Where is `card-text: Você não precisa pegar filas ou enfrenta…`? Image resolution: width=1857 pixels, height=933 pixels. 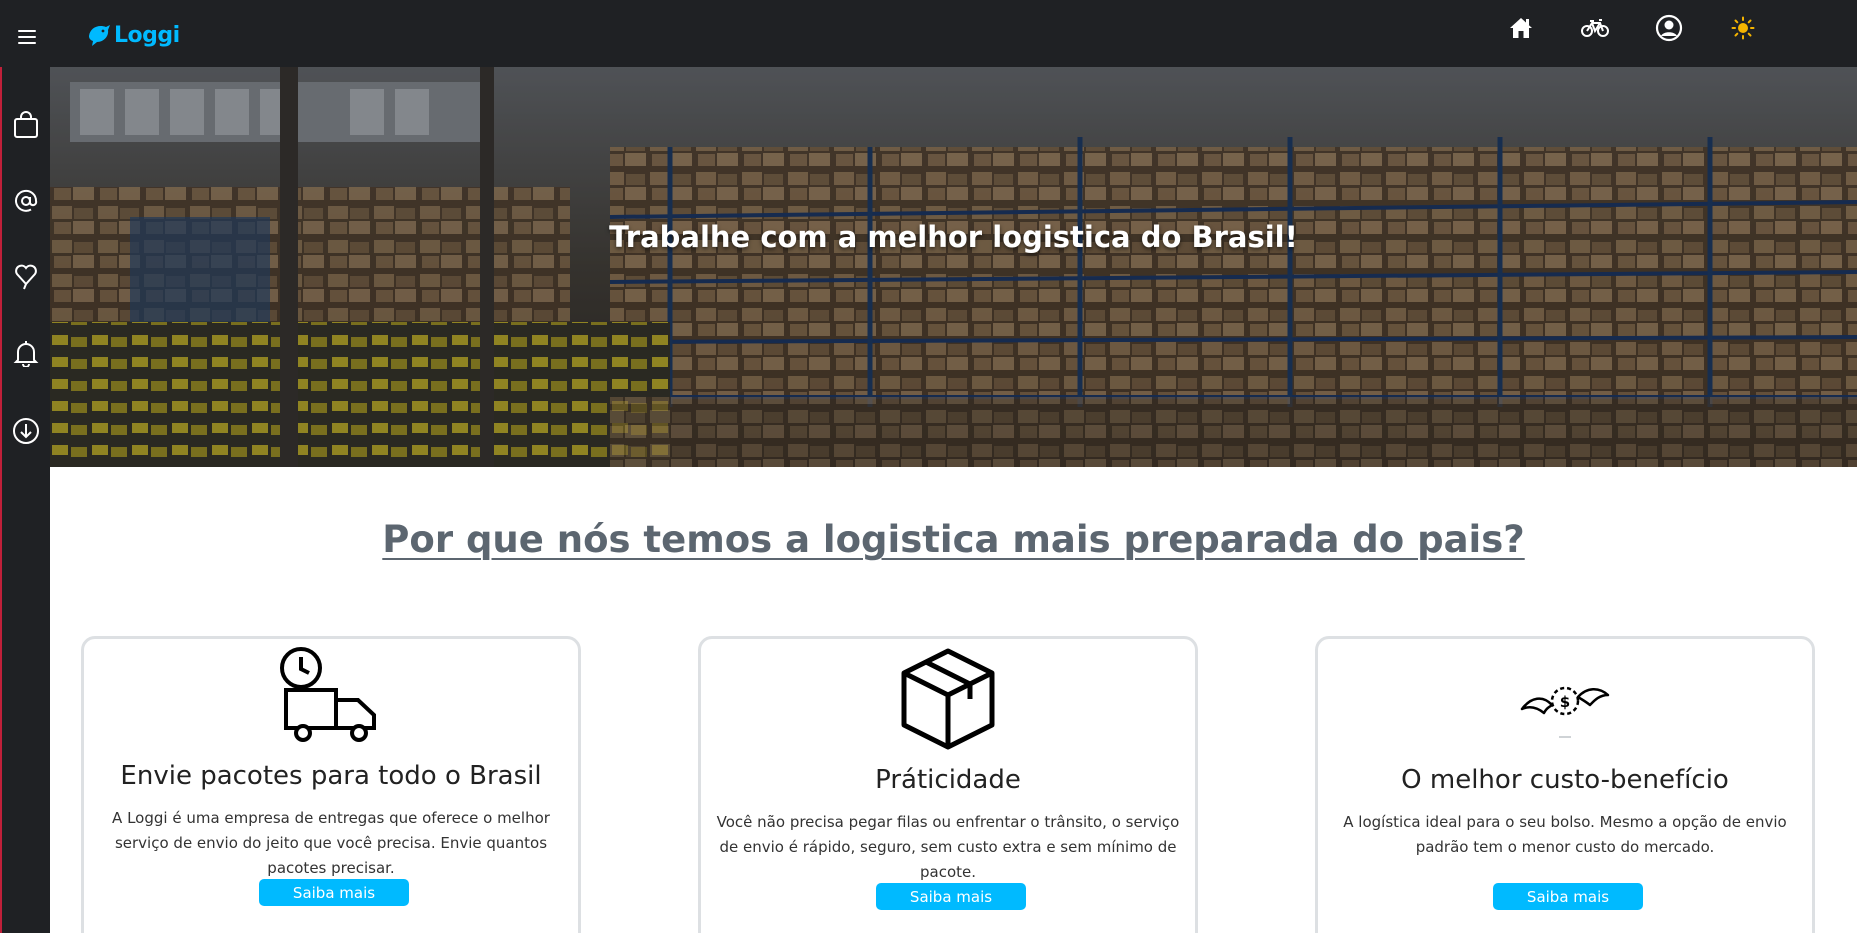
card-text: Você não precisa pegar filas ou enfrenta… is located at coordinates (948, 847).